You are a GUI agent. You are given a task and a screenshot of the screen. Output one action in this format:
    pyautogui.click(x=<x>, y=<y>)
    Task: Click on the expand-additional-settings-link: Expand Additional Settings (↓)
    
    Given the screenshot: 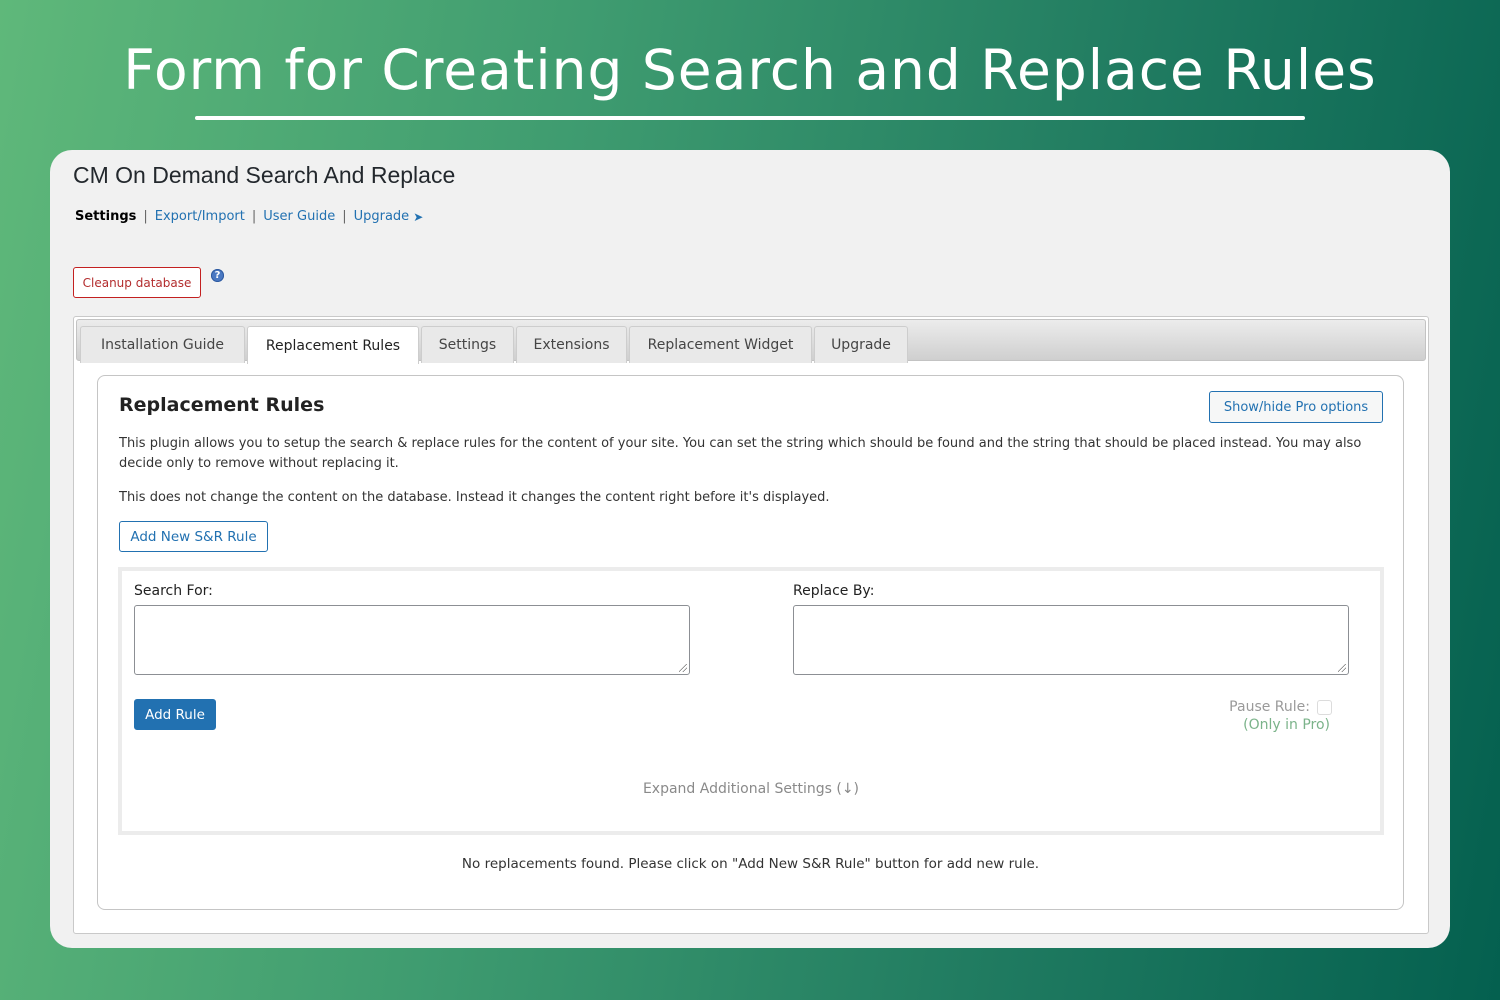 What is the action you would take?
    pyautogui.click(x=751, y=789)
    